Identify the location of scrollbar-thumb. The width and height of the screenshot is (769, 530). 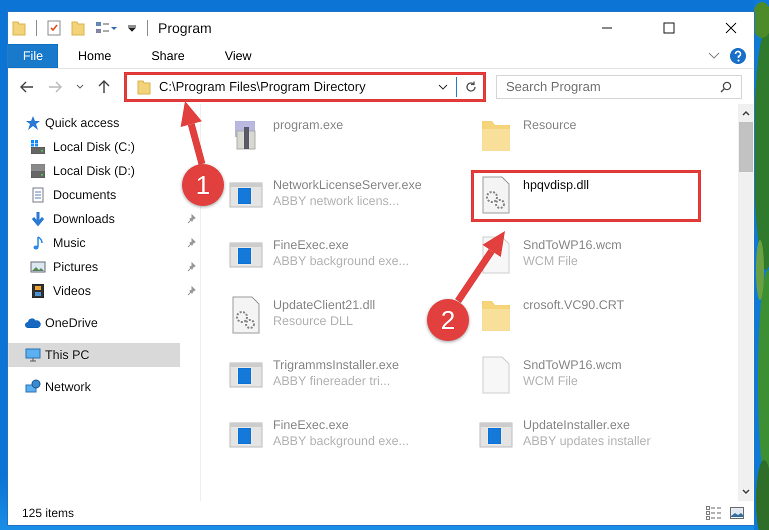
(746, 147).